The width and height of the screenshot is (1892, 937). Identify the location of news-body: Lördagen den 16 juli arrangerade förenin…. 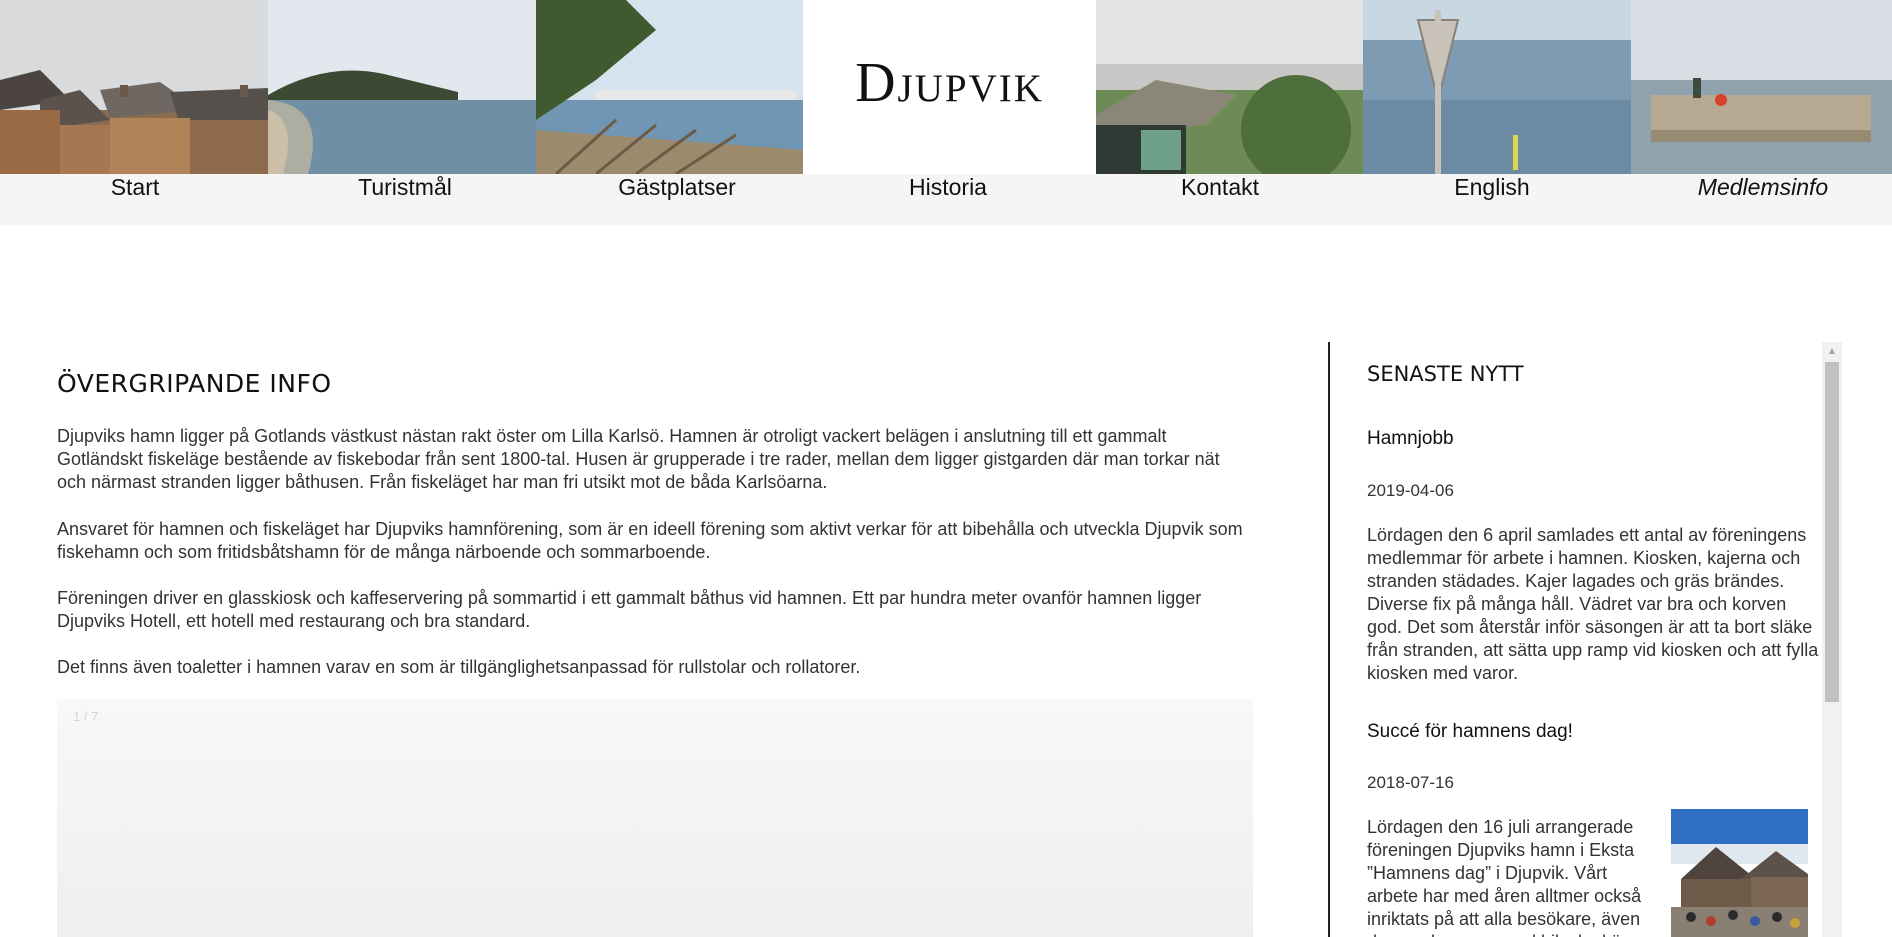
(1509, 877).